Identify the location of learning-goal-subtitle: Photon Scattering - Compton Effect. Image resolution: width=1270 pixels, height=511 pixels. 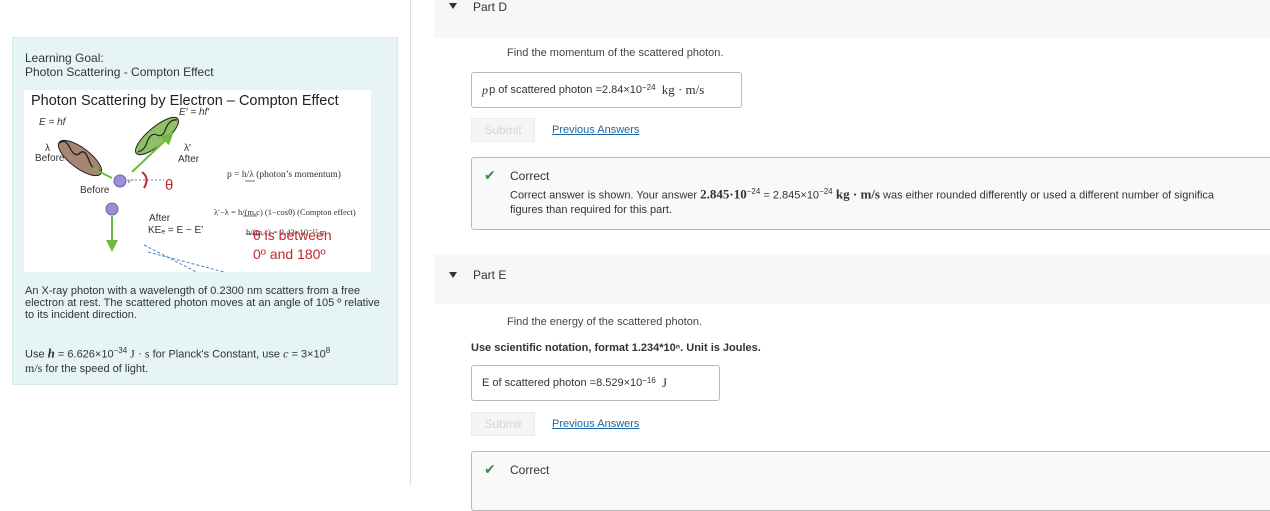
(119, 72).